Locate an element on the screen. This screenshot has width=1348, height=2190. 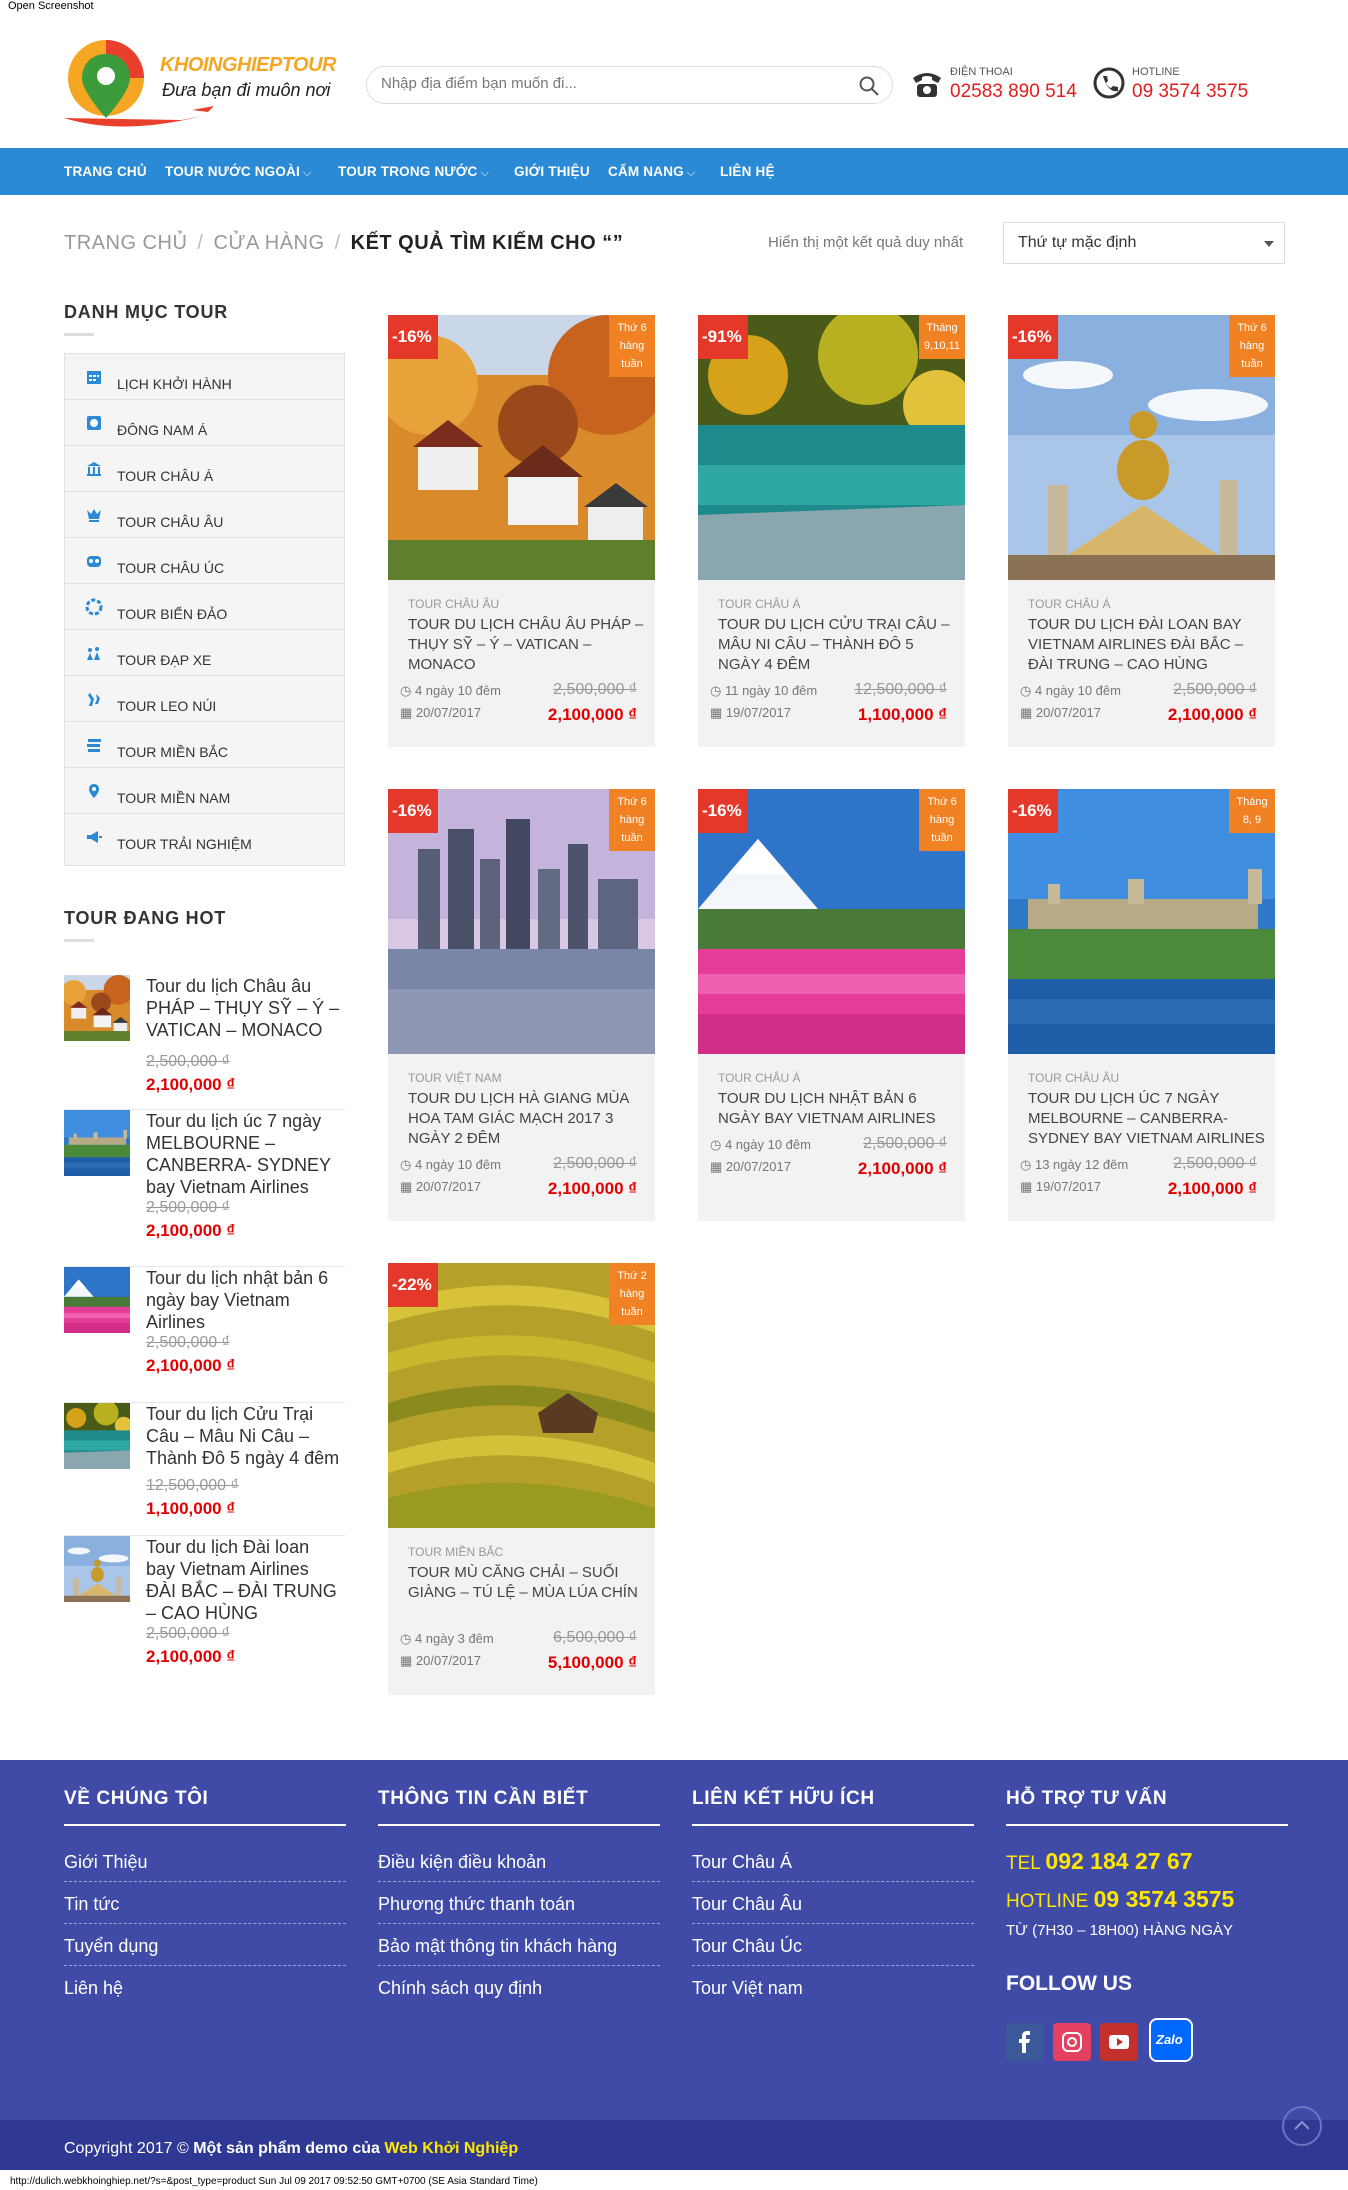
footer-link: Phương thức thanh toán is located at coordinates (519, 1903).